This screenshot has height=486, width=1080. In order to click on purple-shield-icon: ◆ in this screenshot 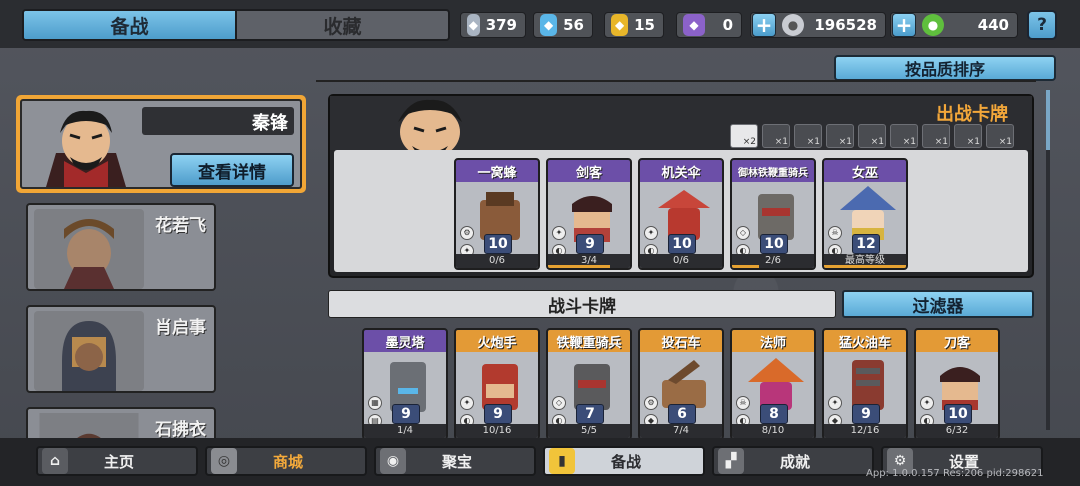, I will do `click(694, 25)`.